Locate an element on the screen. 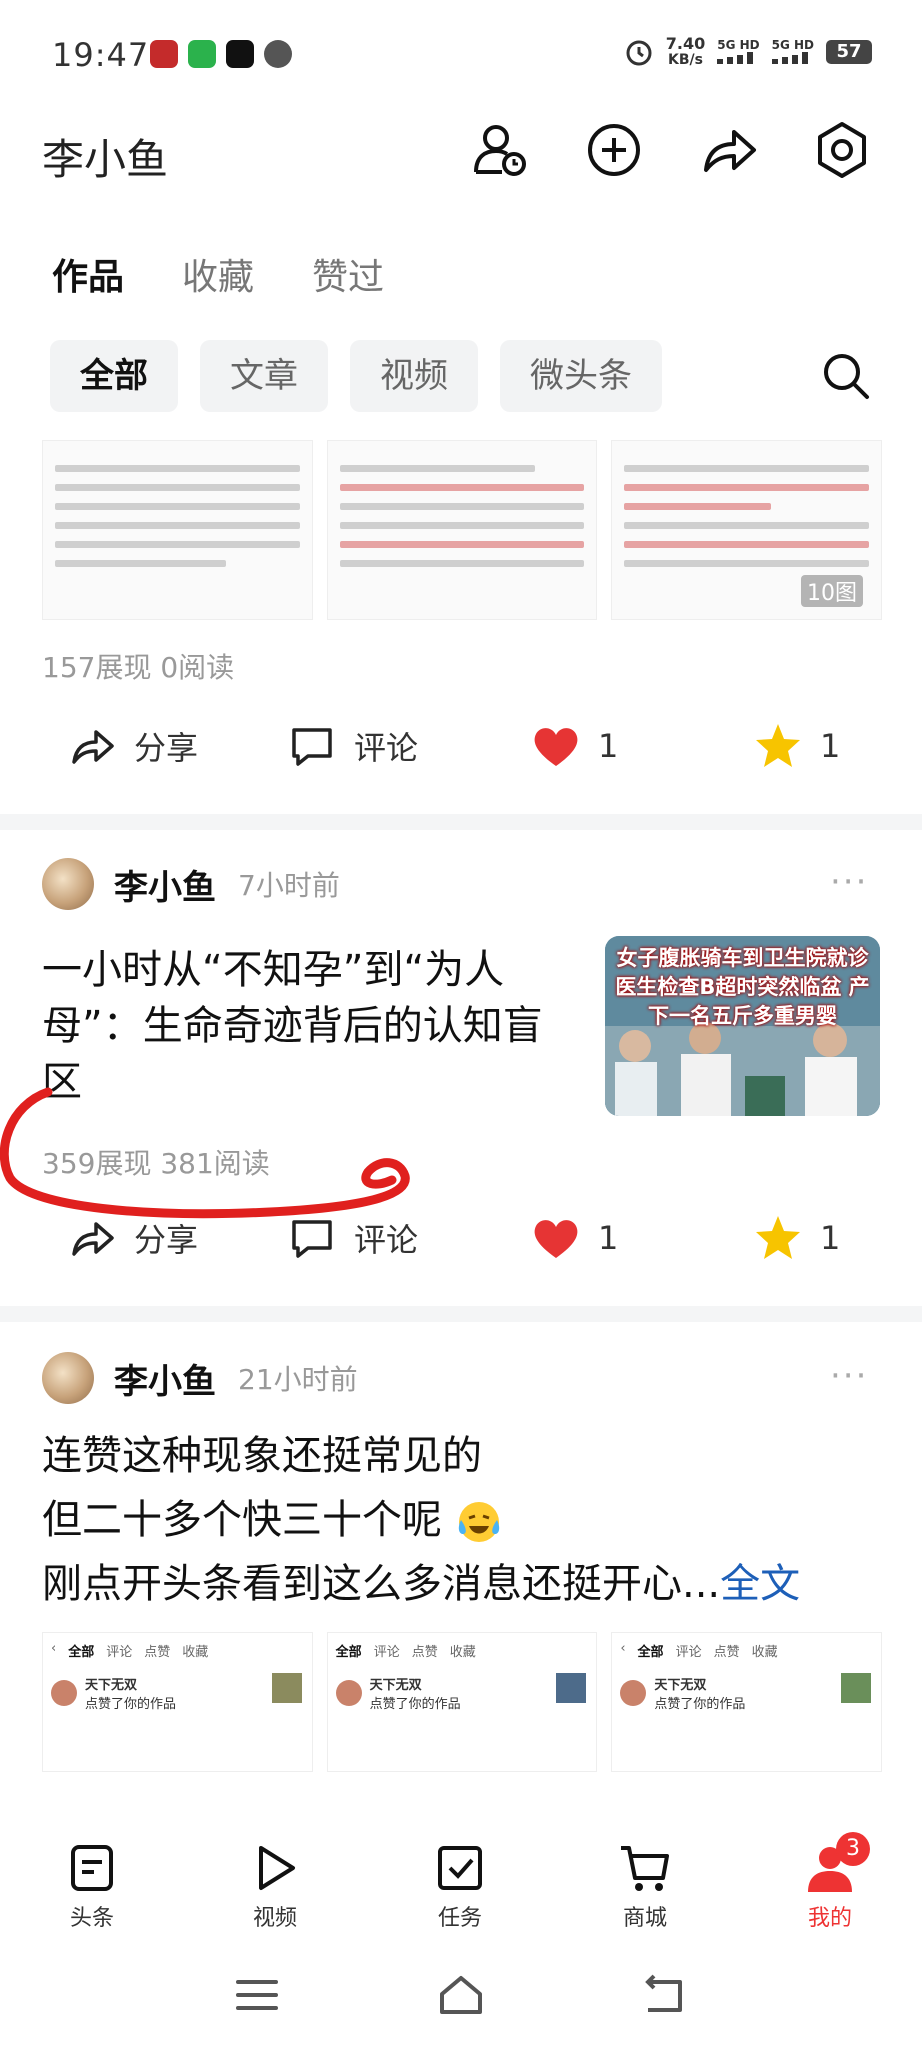  full-text-link: 全文 is located at coordinates (760, 1584).